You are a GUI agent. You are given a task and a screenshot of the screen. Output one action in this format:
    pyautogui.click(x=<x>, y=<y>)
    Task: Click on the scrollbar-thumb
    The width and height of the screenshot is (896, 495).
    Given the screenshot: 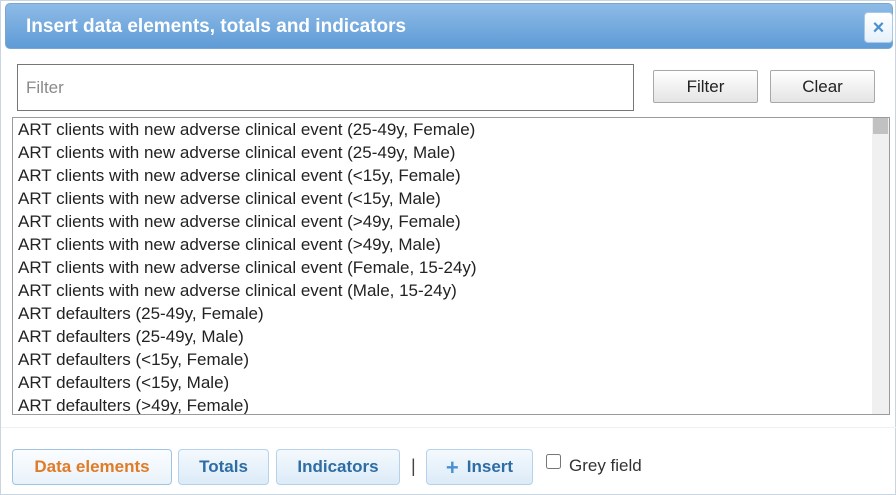 What is the action you would take?
    pyautogui.click(x=880, y=126)
    